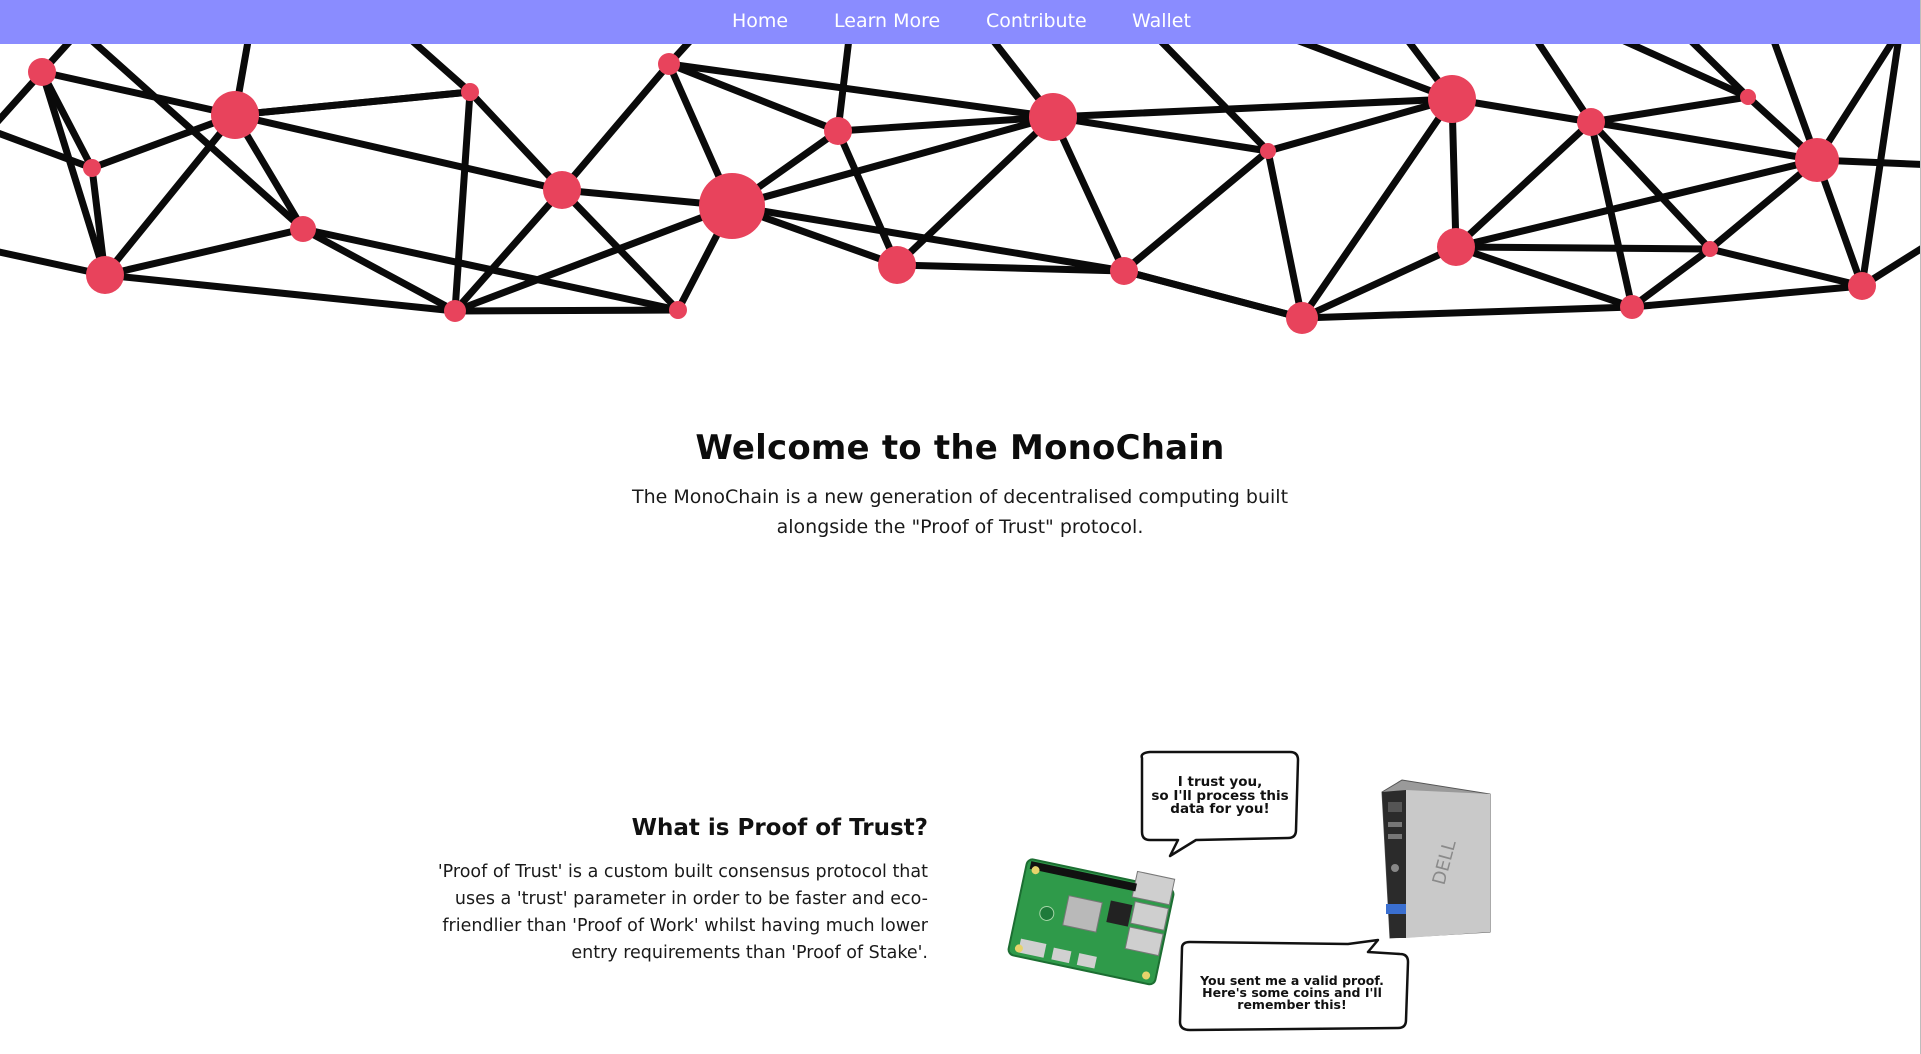  What do you see at coordinates (760, 22) in the screenshot?
I see `nav-link-home: Home` at bounding box center [760, 22].